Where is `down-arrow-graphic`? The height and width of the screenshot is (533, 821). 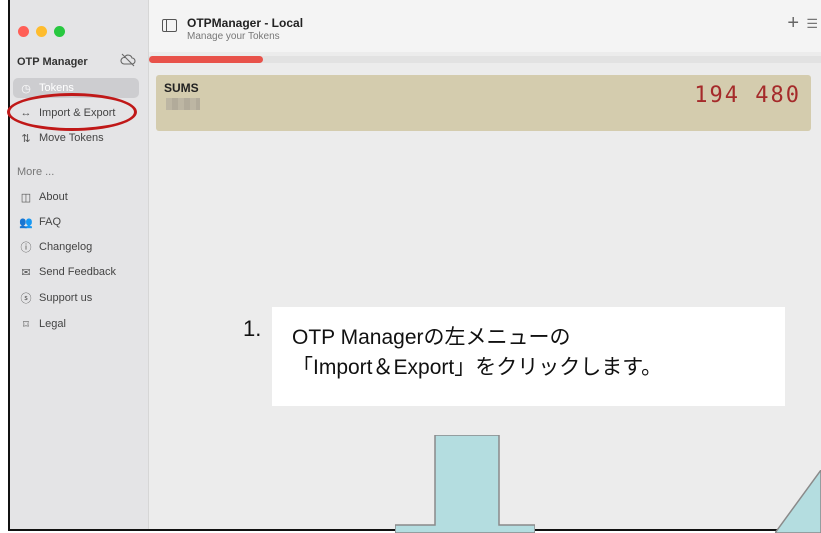
down-arrow-graphic is located at coordinates (465, 484).